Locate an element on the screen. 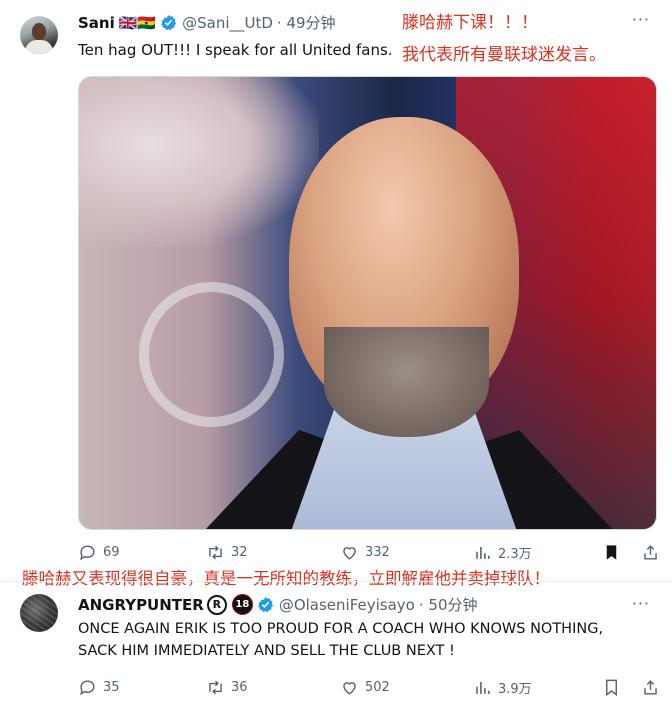  views-button: 3.9万 is located at coordinates (502, 687).